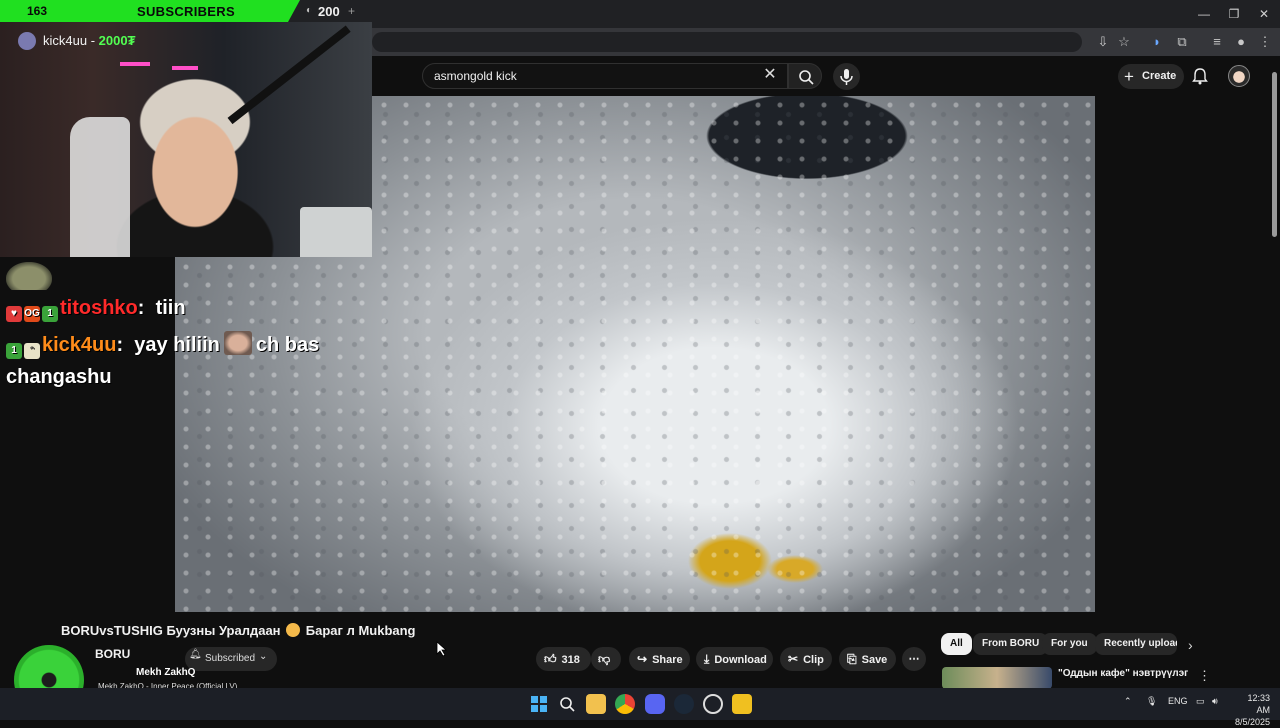 Image resolution: width=1280 pixels, height=728 pixels. Describe the element at coordinates (32, 351) in the screenshot. I see `cat-badge-icon: ᵔ` at that location.